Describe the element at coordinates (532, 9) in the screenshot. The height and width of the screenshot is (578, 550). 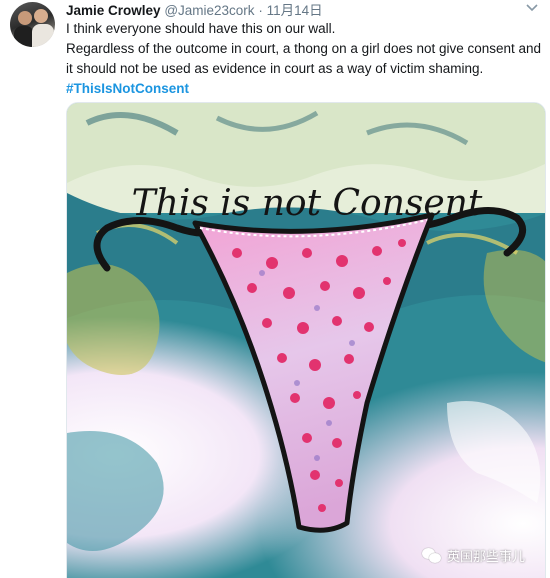
I see `chevron-down-icon` at that location.